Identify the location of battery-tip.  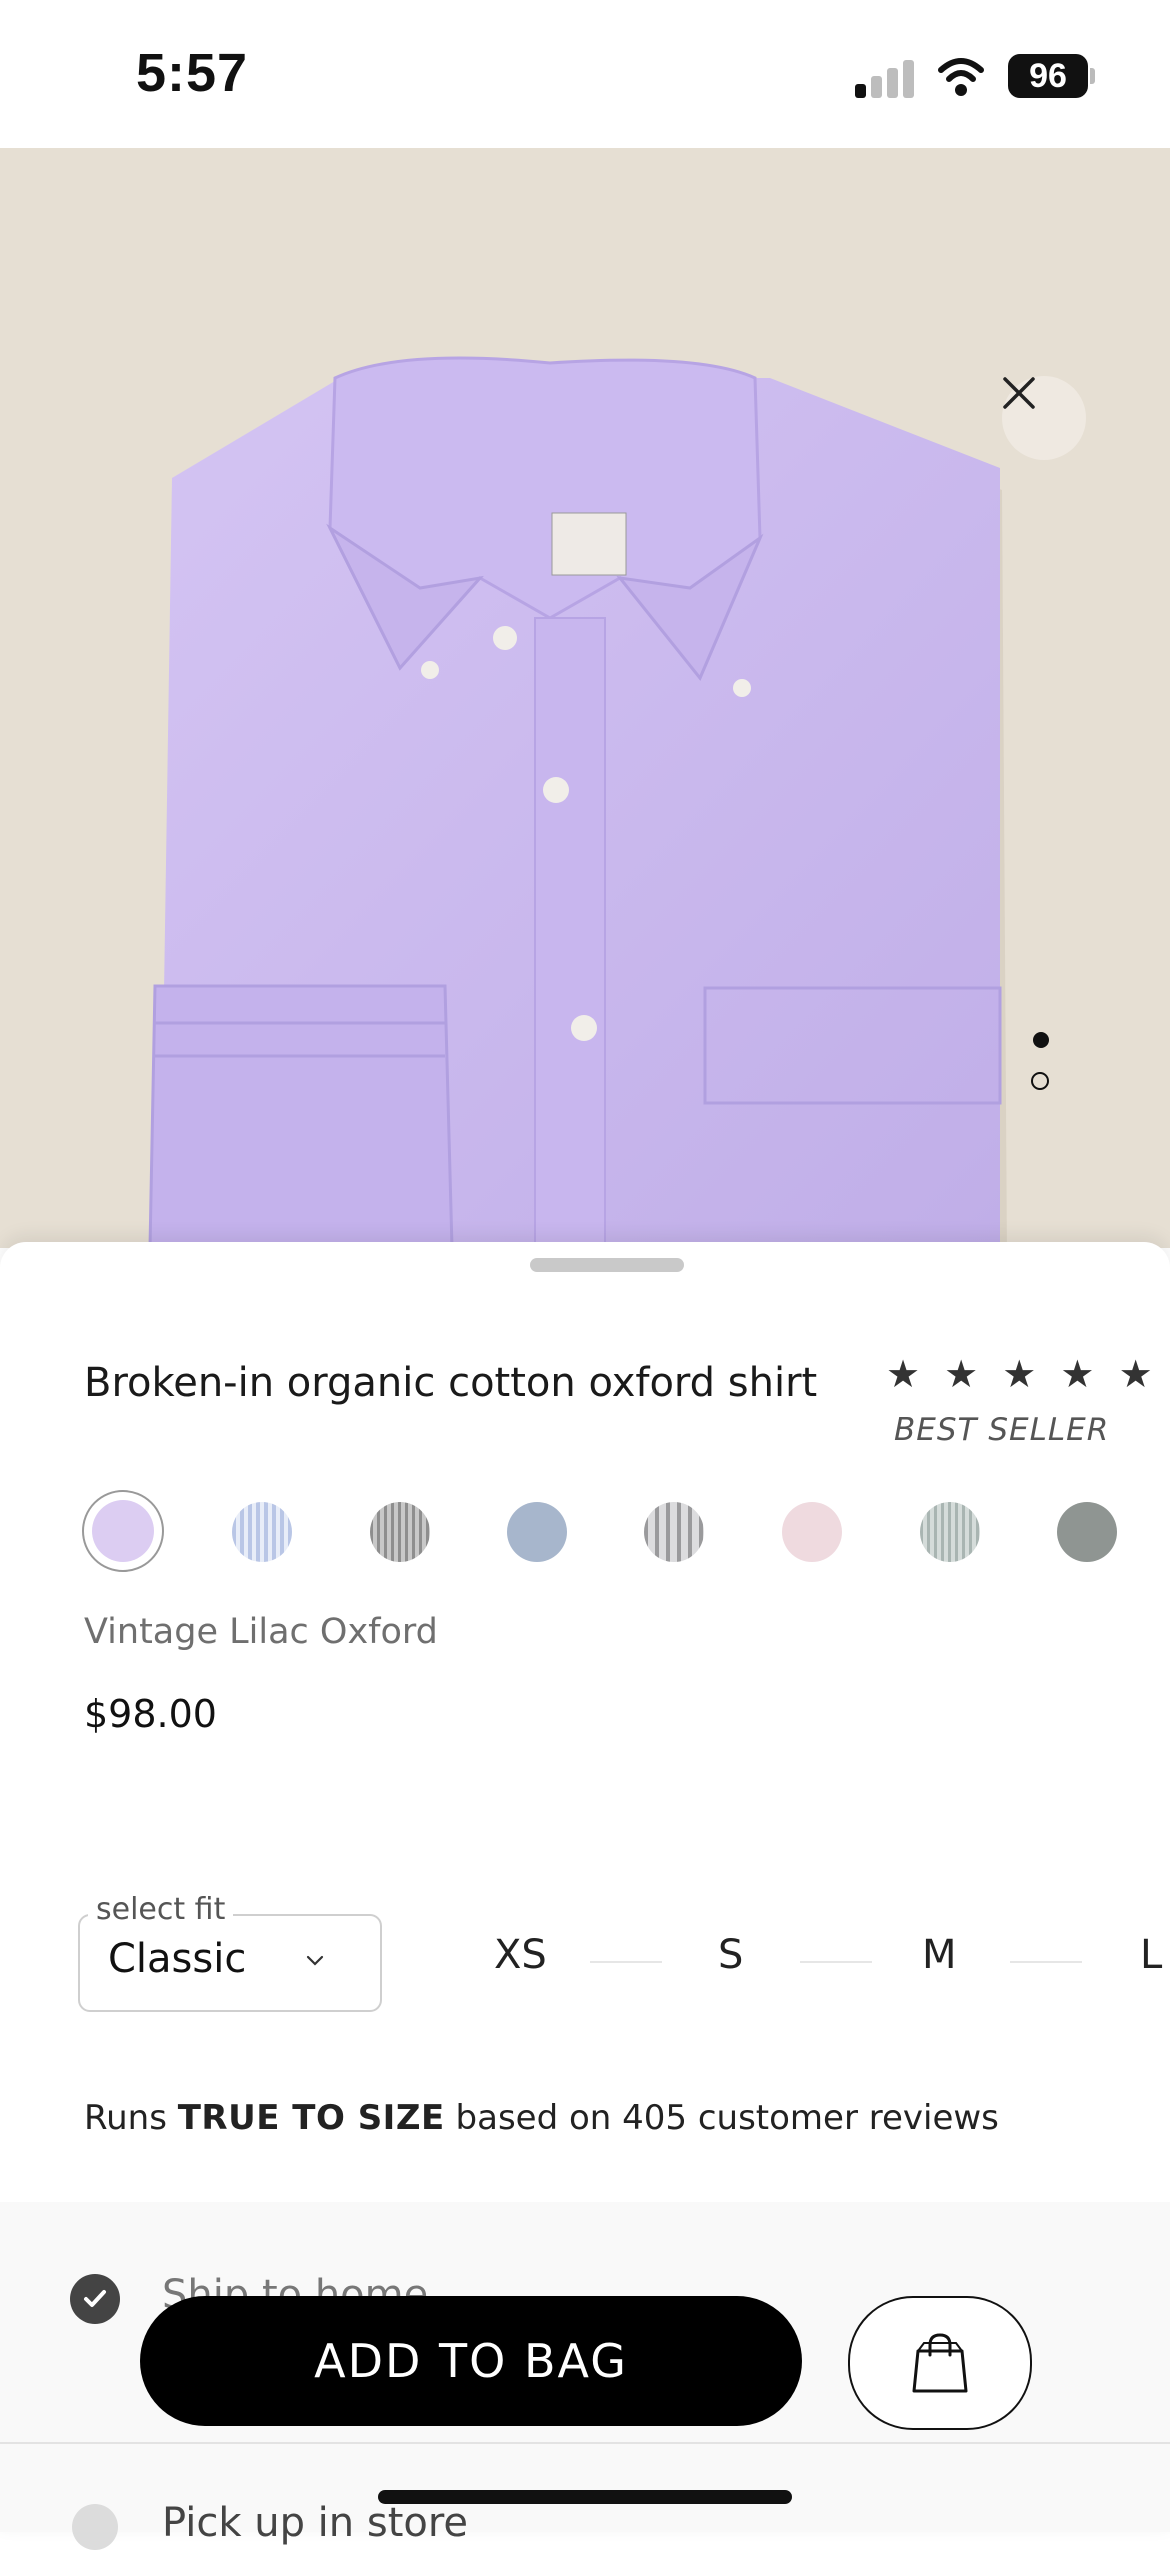
(1092, 76).